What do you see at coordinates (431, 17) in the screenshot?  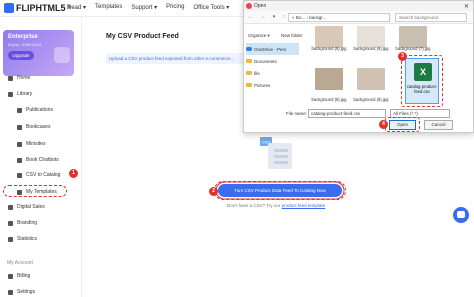 I see `dialog-search-input: Search background` at bounding box center [431, 17].